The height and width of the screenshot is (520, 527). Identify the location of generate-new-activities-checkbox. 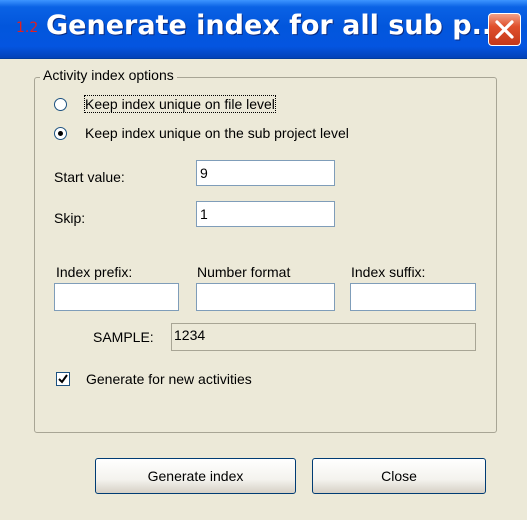
(63, 379).